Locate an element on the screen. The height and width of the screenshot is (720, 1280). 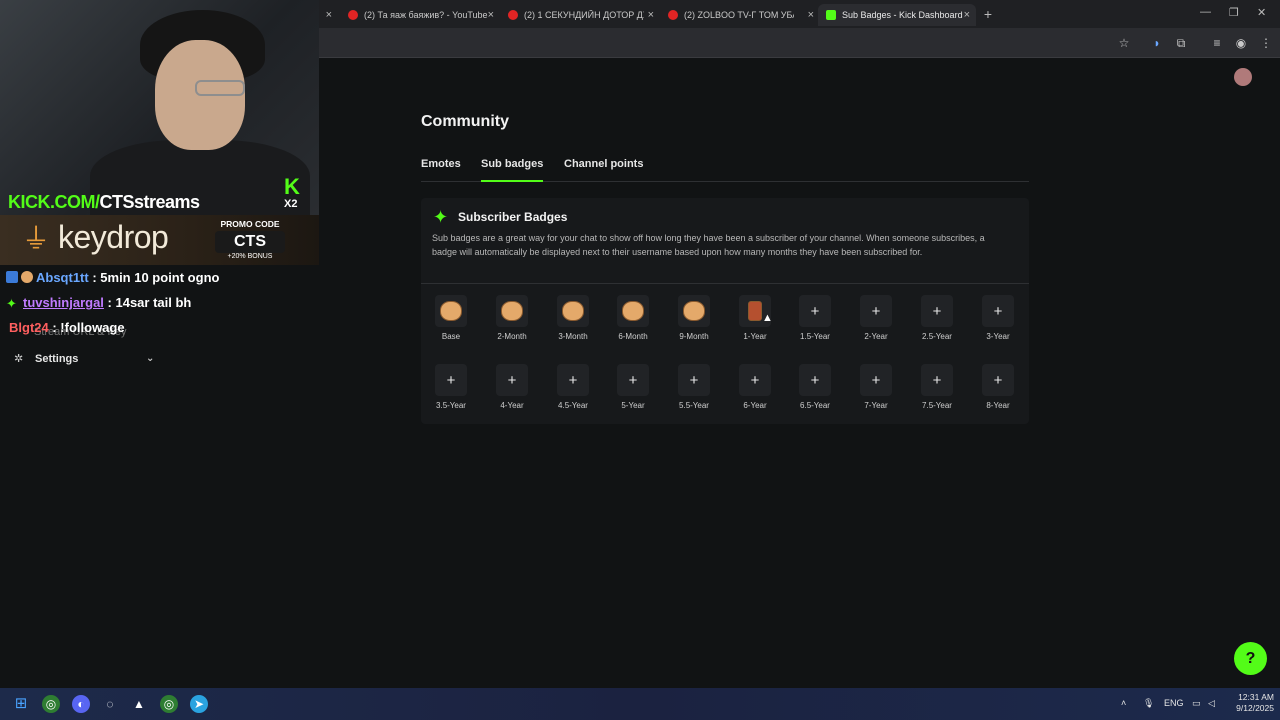
badge-slot-3-year: +3-Year is located at coordinates (998, 318).